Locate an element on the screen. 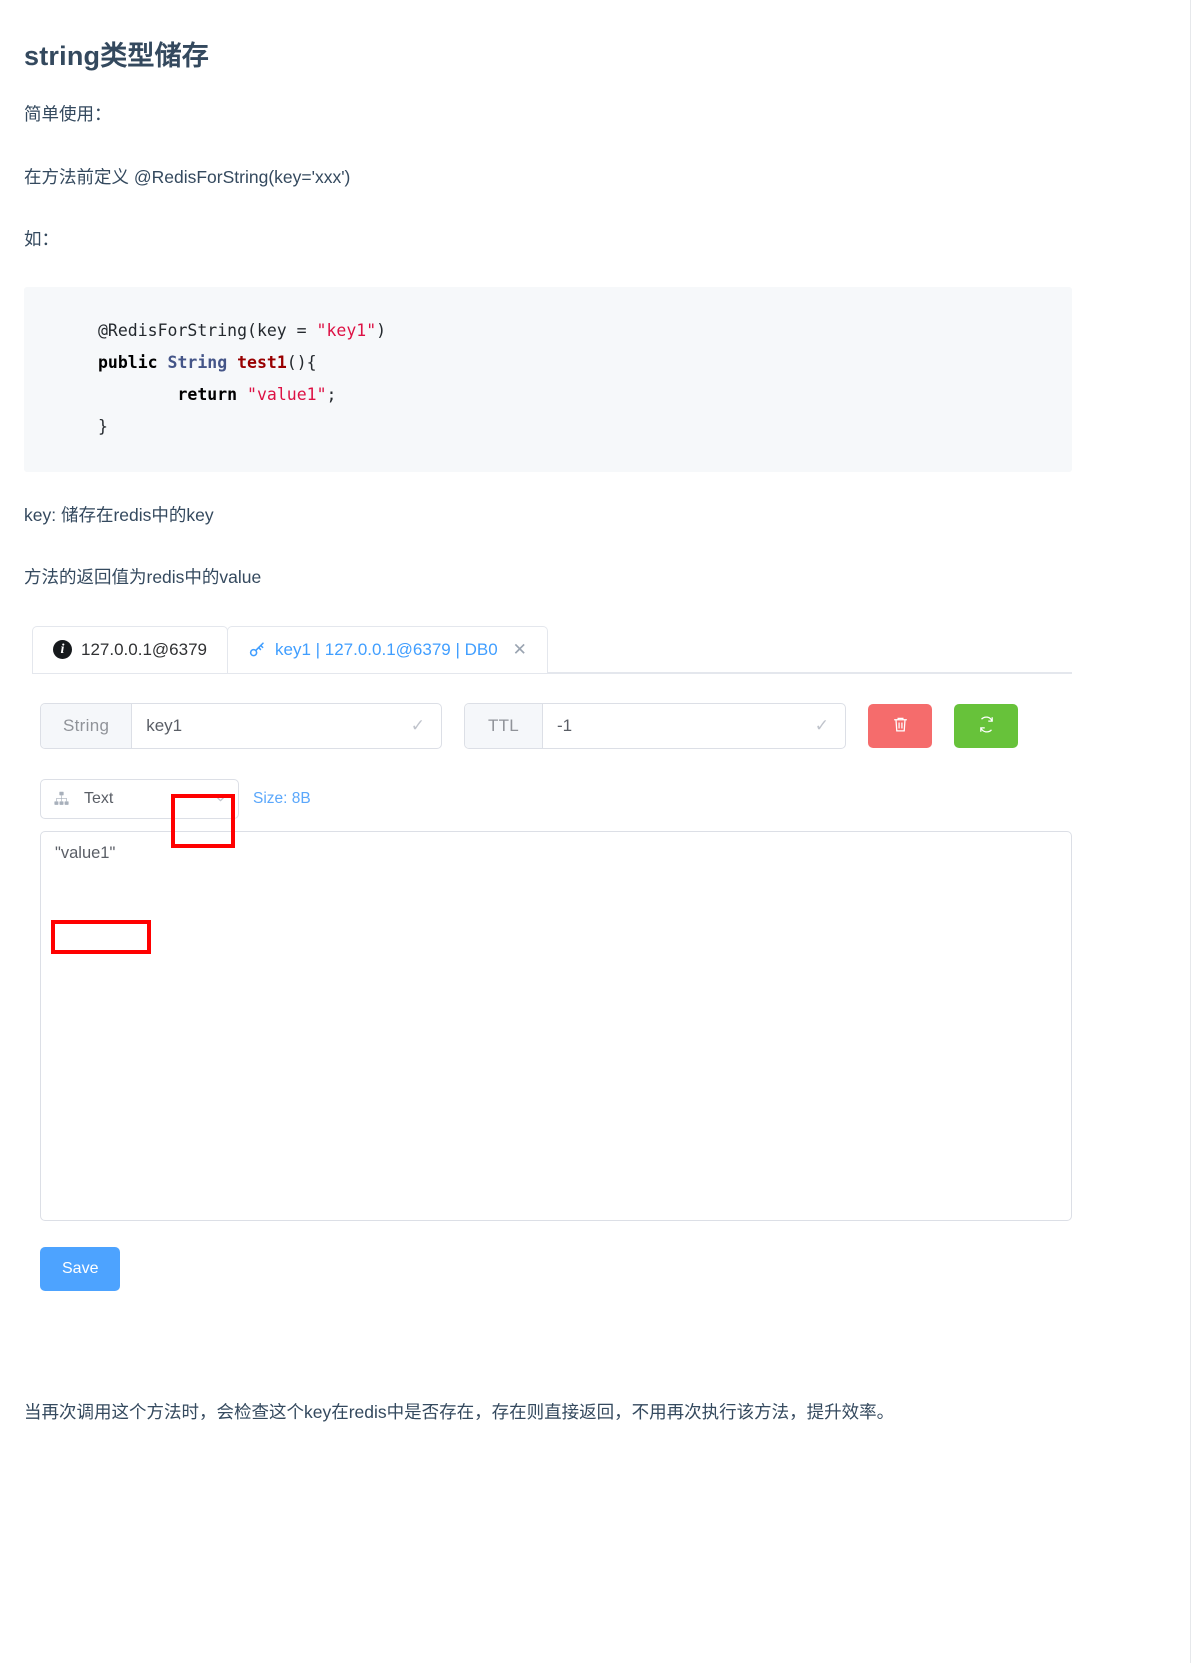  tab-key-detail-label: key1 | 127.0.0.1@6379 | DB0 is located at coordinates (386, 649).